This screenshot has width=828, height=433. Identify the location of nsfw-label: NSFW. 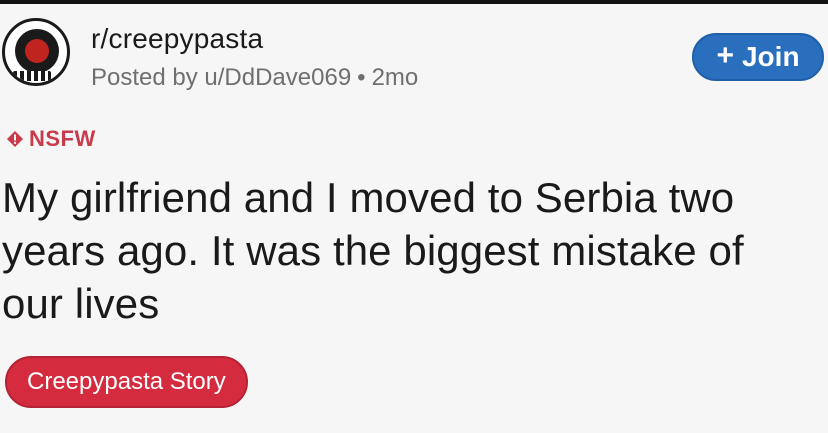
(62, 138).